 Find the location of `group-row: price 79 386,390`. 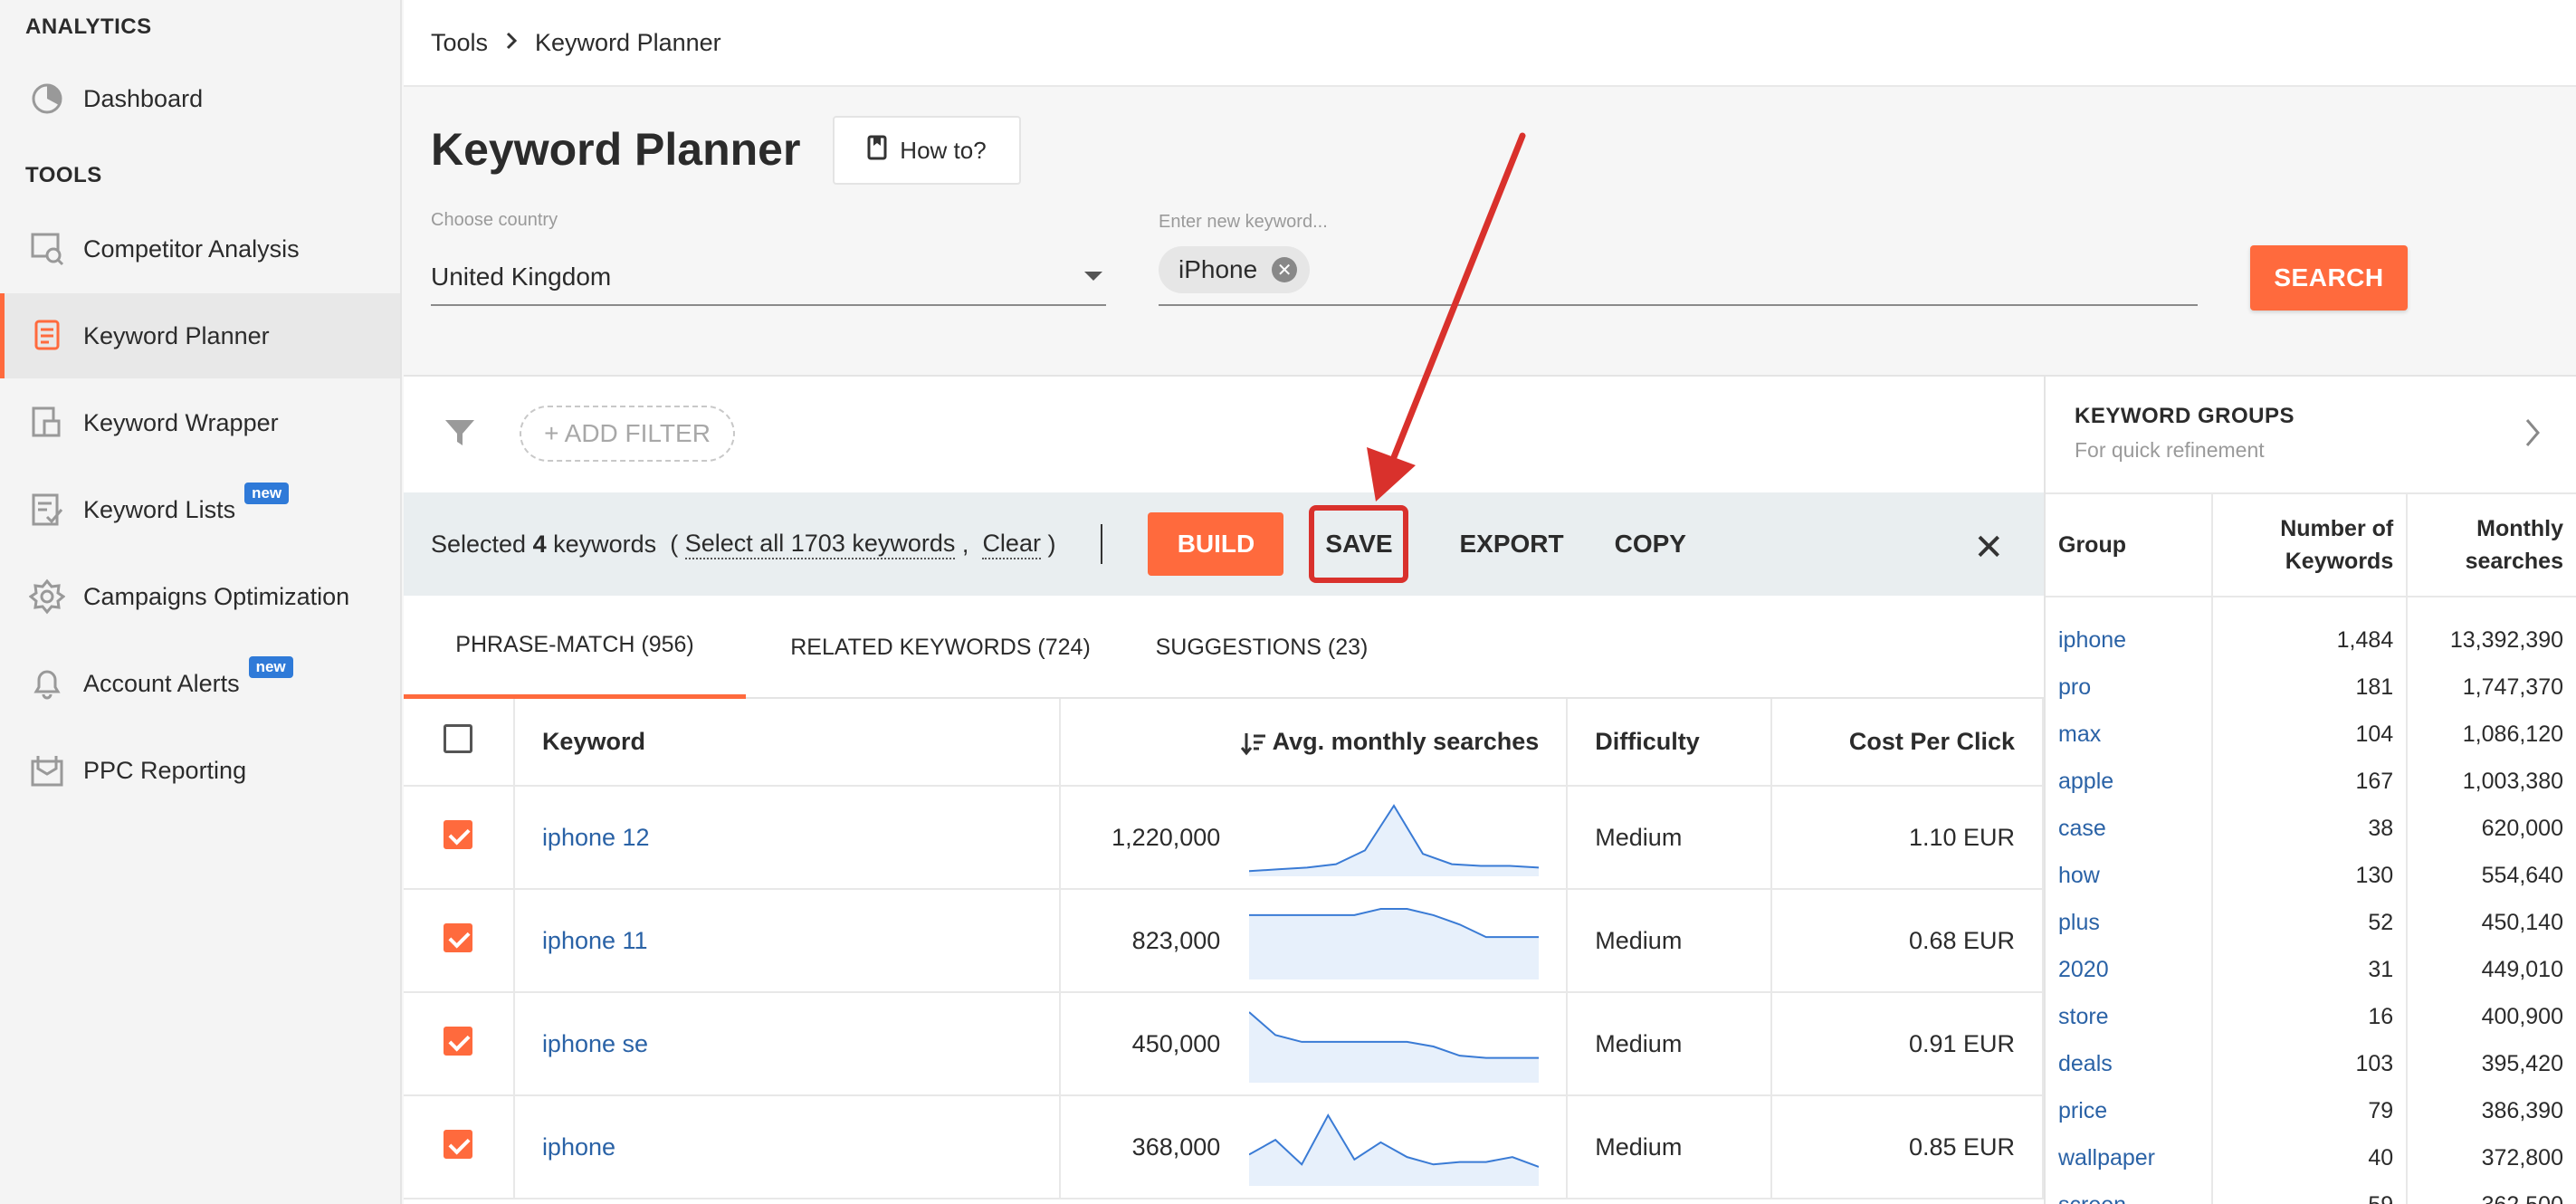

group-row: price 79 386,390 is located at coordinates (2311, 1110).